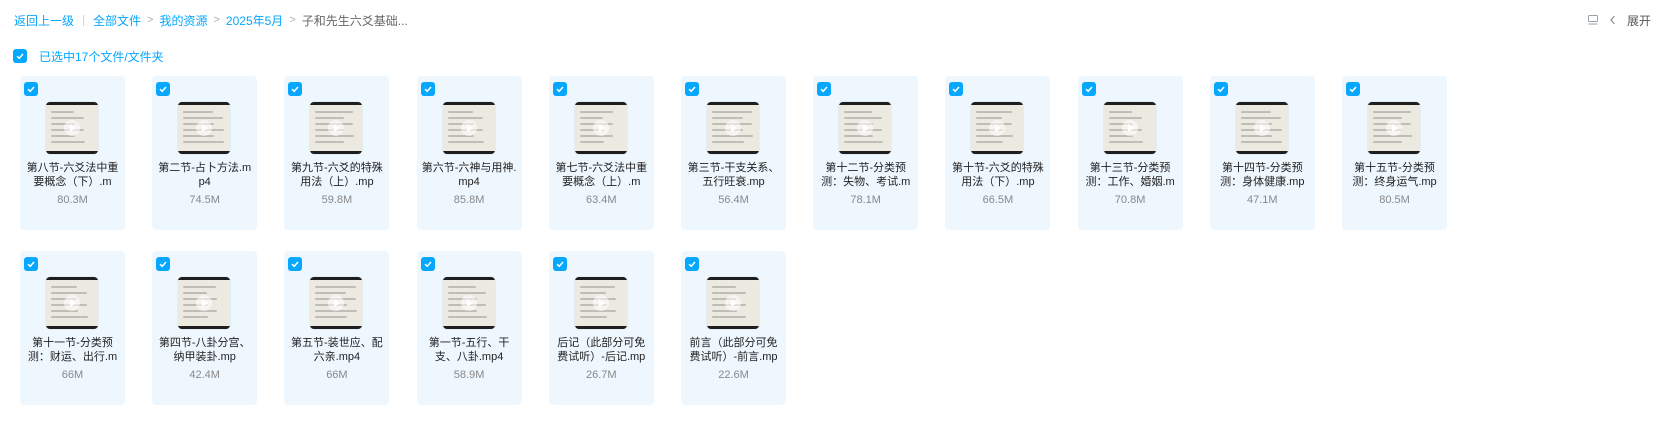 The height and width of the screenshot is (431, 1661). I want to click on breadcrumb-divider, so click(84, 20).